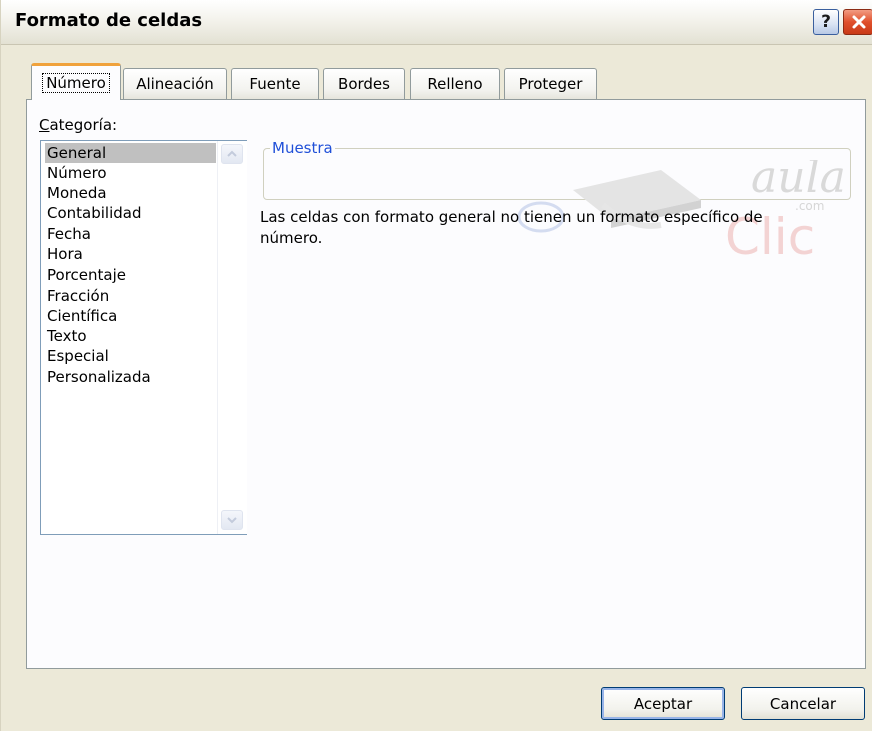 The height and width of the screenshot is (731, 872). I want to click on tab-proteger: Proteger, so click(550, 83).